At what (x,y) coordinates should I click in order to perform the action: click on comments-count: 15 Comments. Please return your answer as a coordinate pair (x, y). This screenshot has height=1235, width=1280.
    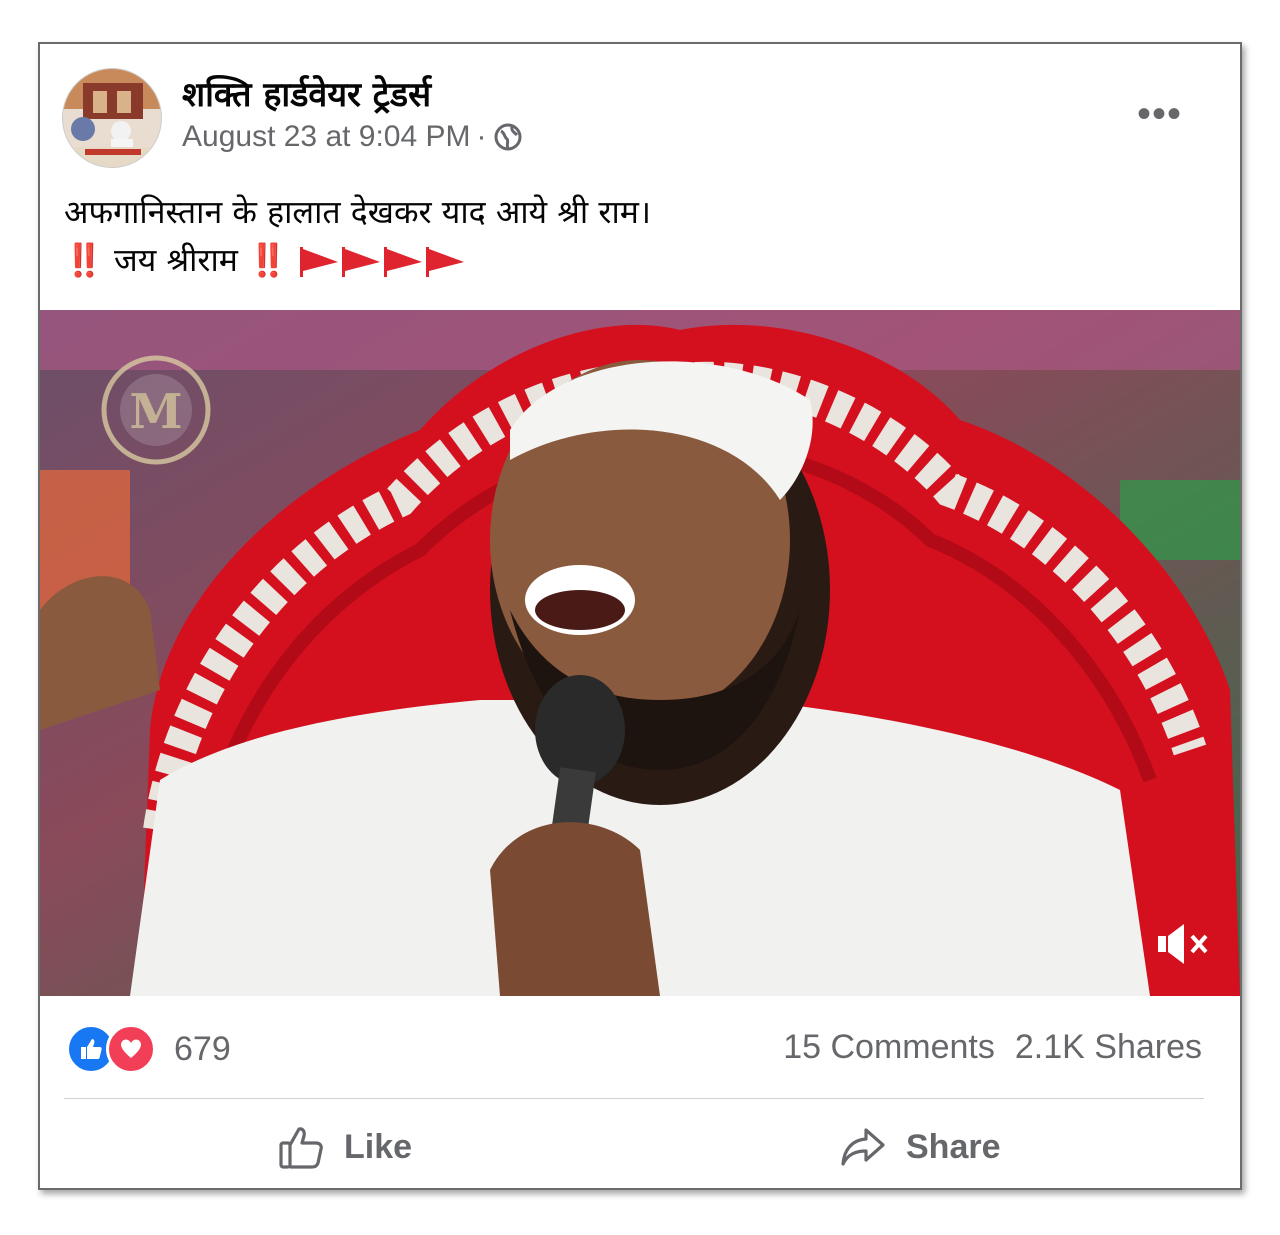
    Looking at the image, I should click on (889, 1047).